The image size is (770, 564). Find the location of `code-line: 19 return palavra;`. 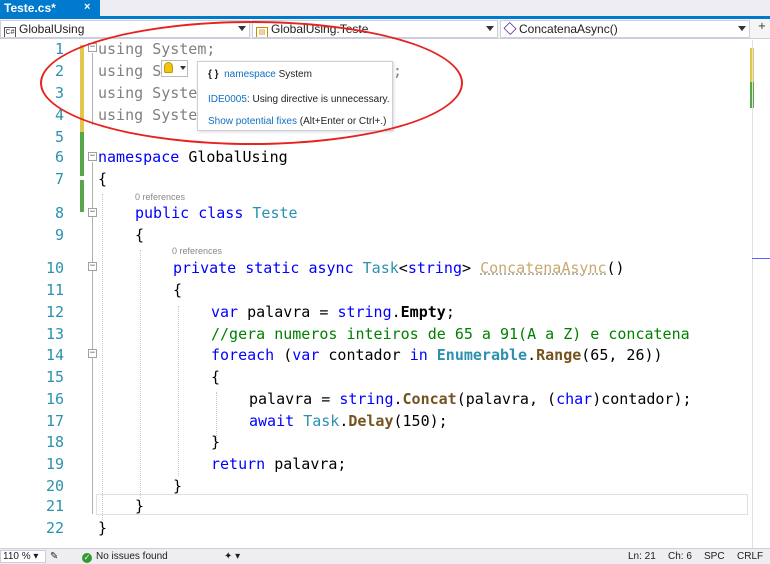

code-line: 19 return palavra; is located at coordinates (380, 466).